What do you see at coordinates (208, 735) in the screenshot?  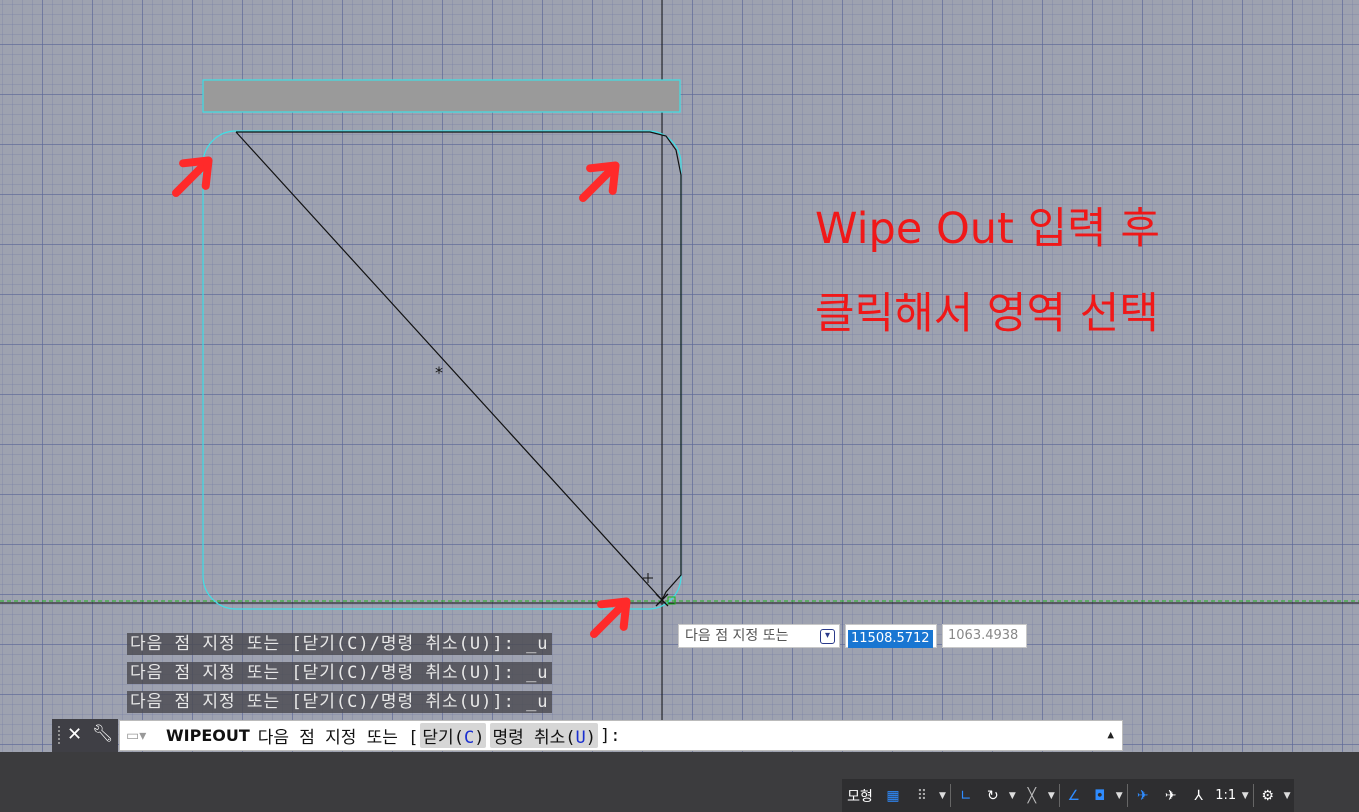 I see `command-name: WIPEOUT` at bounding box center [208, 735].